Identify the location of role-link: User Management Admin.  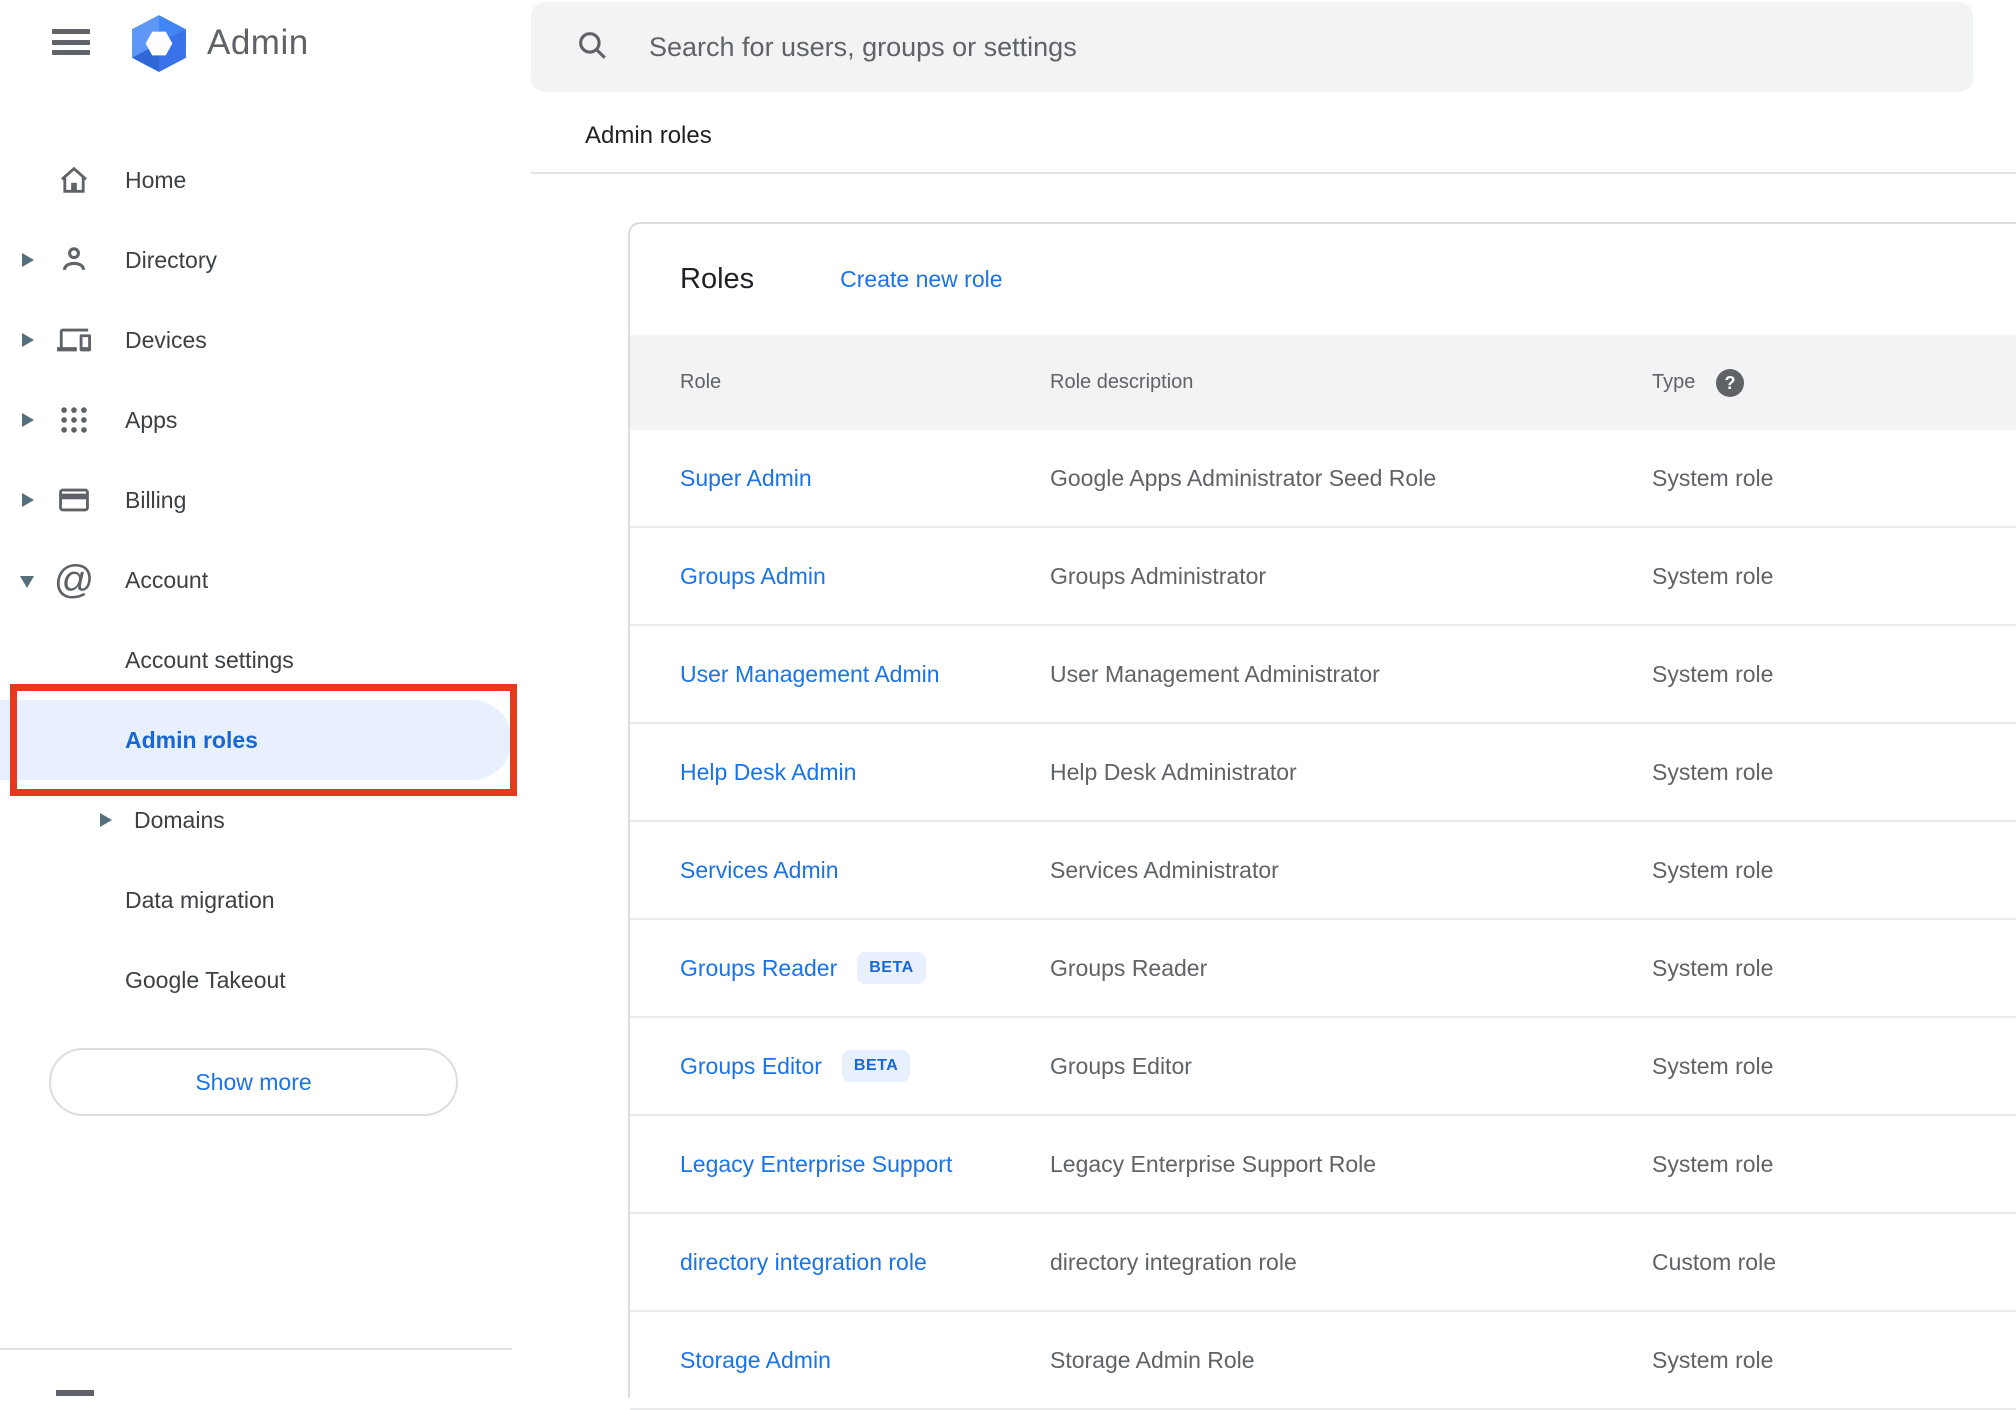
(810, 674).